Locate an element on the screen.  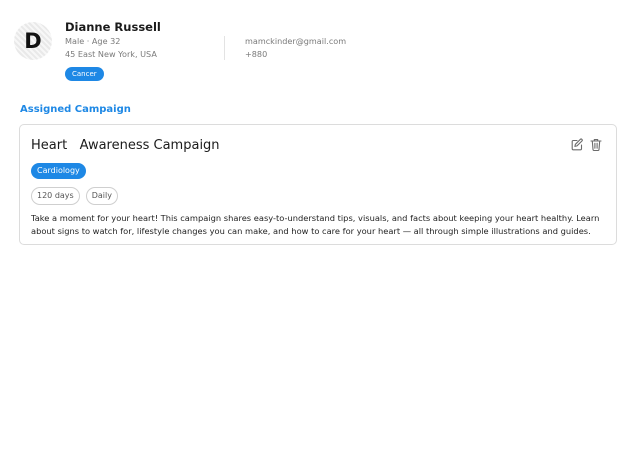
section-title-assigned-campaign: Assigned Campaign is located at coordinates (75, 109).